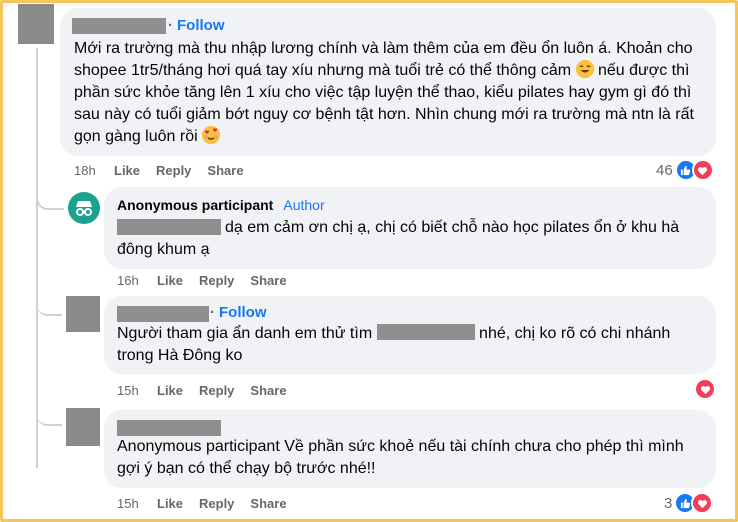  Describe the element at coordinates (195, 205) in the screenshot. I see `author-name: Anonymous participant` at that location.